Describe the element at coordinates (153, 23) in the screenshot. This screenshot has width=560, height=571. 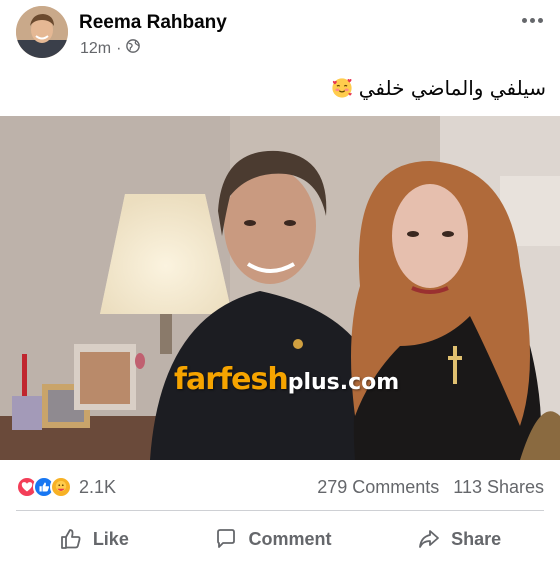
I see `author-name: Reema Rahbany` at that location.